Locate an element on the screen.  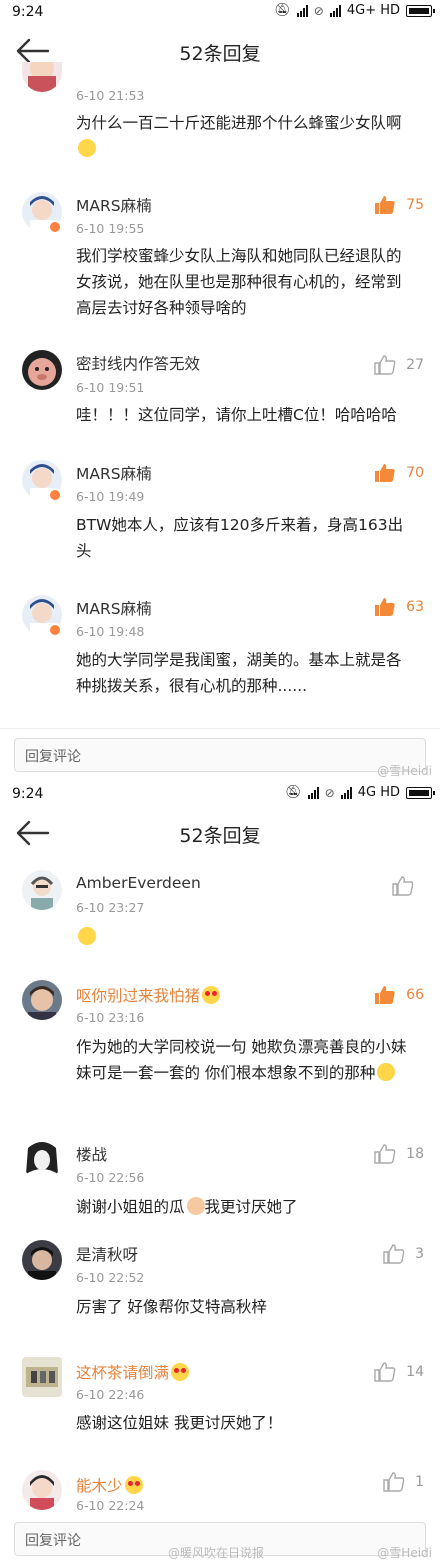
comment-text: BTW她本人，应该有120多斤来着，身高163出头 is located at coordinates (240, 538).